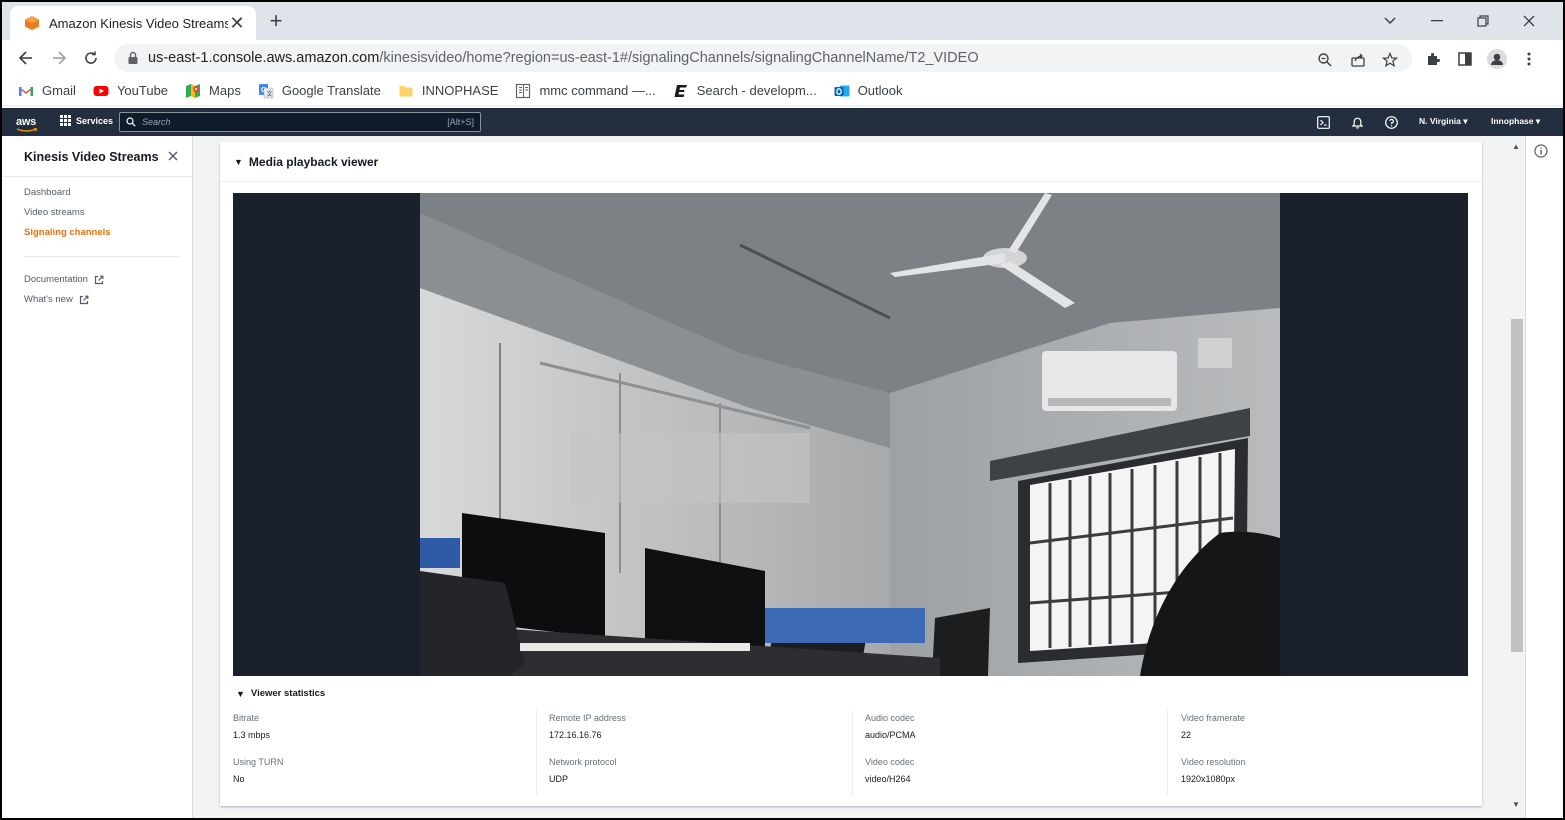 This screenshot has height=820, width=1565. What do you see at coordinates (91, 157) in the screenshot?
I see `sidebar-title: Kinesis Video Streams` at bounding box center [91, 157].